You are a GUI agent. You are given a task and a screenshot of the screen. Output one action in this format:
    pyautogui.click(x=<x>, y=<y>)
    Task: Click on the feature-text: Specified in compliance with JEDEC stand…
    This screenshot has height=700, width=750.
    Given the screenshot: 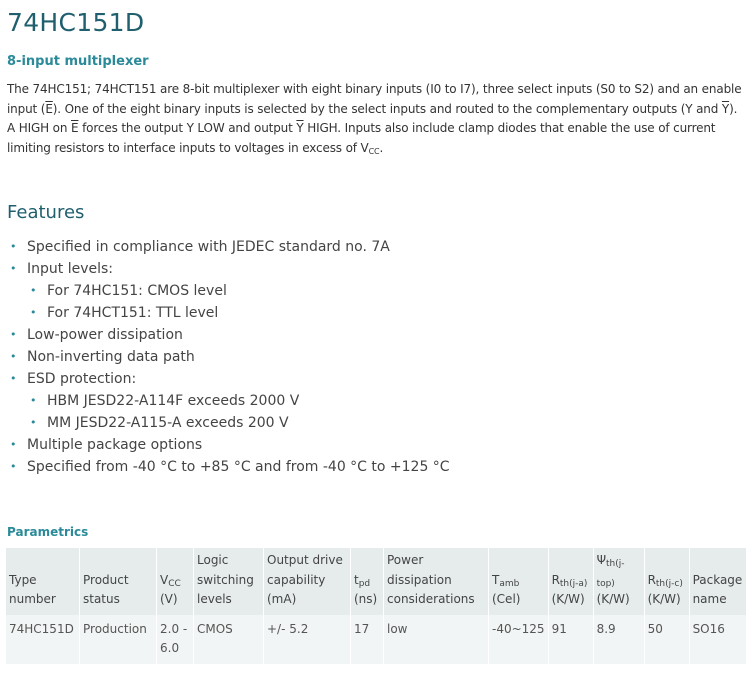 What is the action you would take?
    pyautogui.click(x=208, y=247)
    